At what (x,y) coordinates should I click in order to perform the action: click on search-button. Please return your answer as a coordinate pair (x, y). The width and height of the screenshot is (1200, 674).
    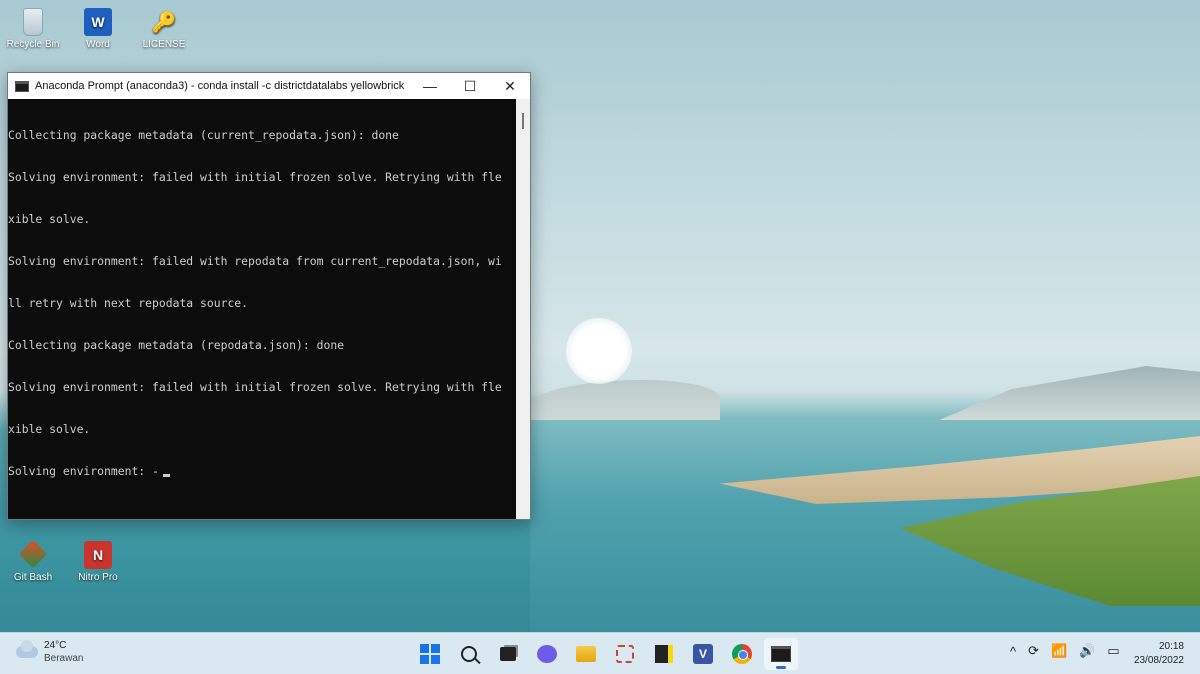
    Looking at the image, I should click on (469, 654).